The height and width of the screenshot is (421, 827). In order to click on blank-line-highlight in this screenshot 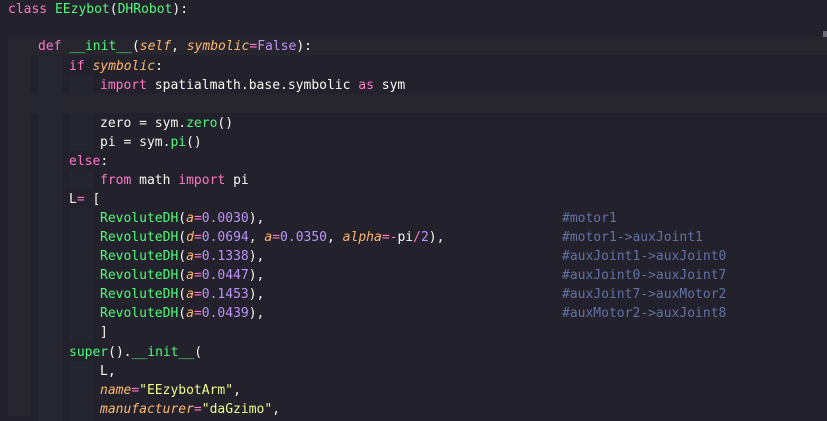, I will do `click(417, 103)`.